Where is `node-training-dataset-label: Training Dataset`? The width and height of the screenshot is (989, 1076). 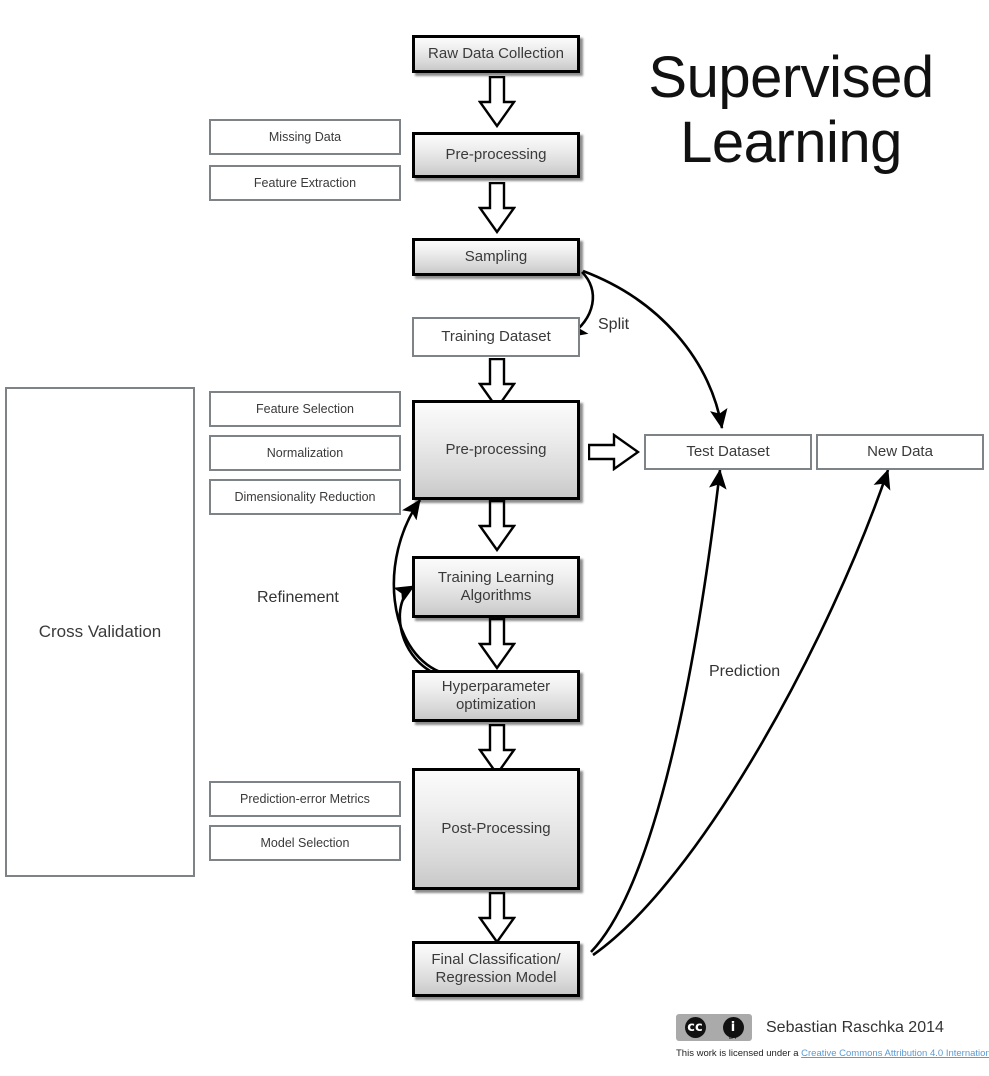
node-training-dataset-label: Training Dataset is located at coordinates (496, 337).